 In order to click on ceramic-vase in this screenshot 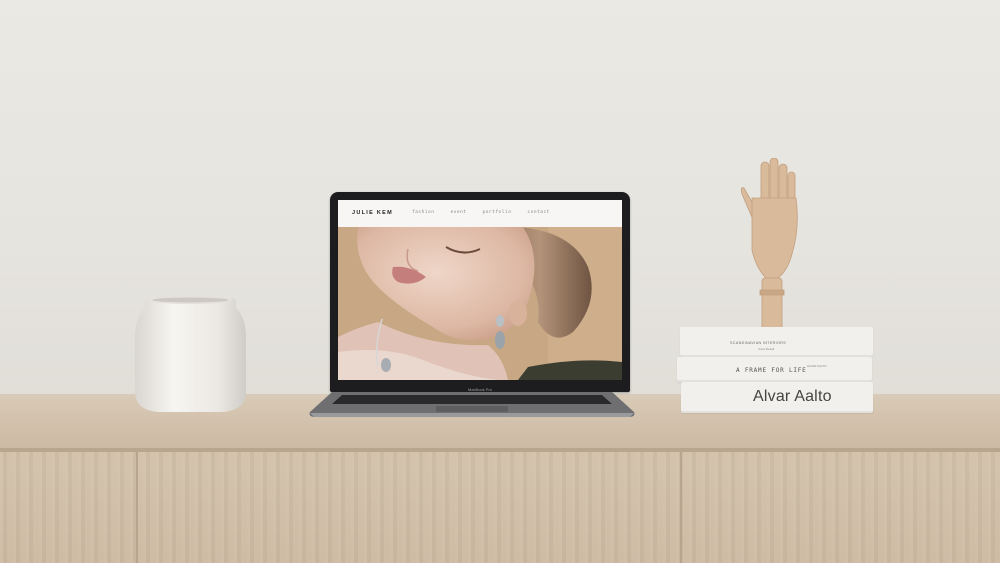, I will do `click(190, 354)`.